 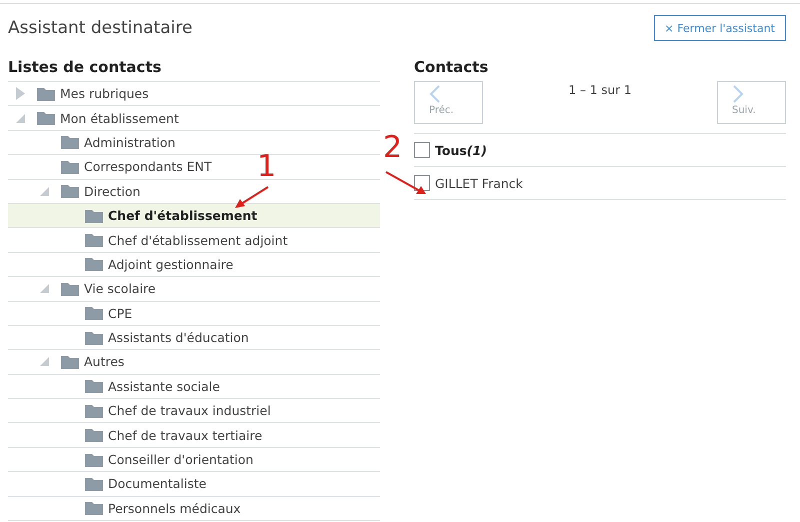 I want to click on tree-item: Adjoint gestionnaire, so click(x=194, y=265).